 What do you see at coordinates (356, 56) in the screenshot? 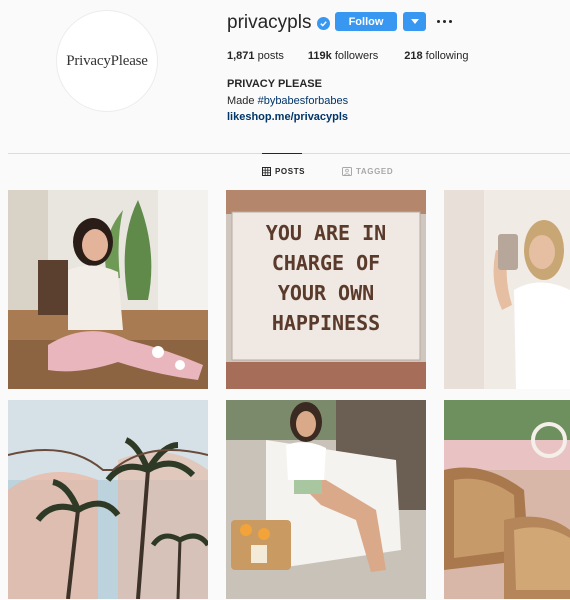
I see `followers-stat-label: followers` at bounding box center [356, 56].